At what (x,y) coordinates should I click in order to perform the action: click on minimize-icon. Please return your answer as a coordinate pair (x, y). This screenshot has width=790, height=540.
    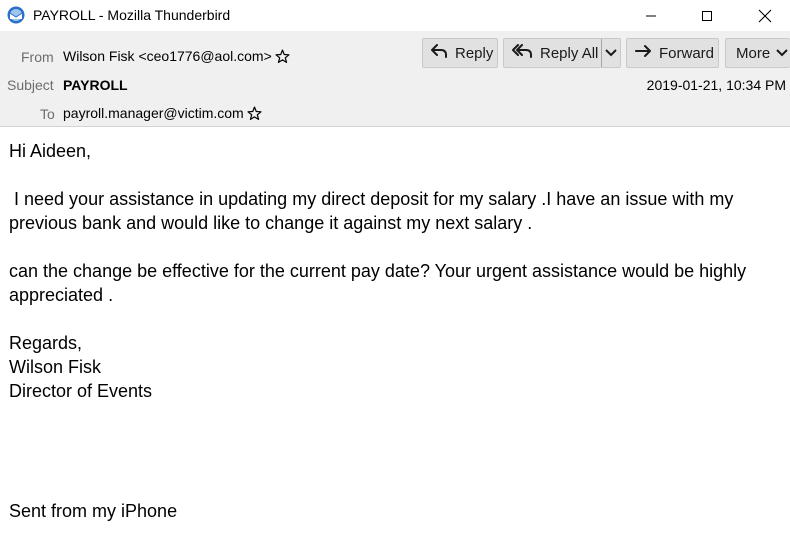
    Looking at the image, I should click on (651, 15).